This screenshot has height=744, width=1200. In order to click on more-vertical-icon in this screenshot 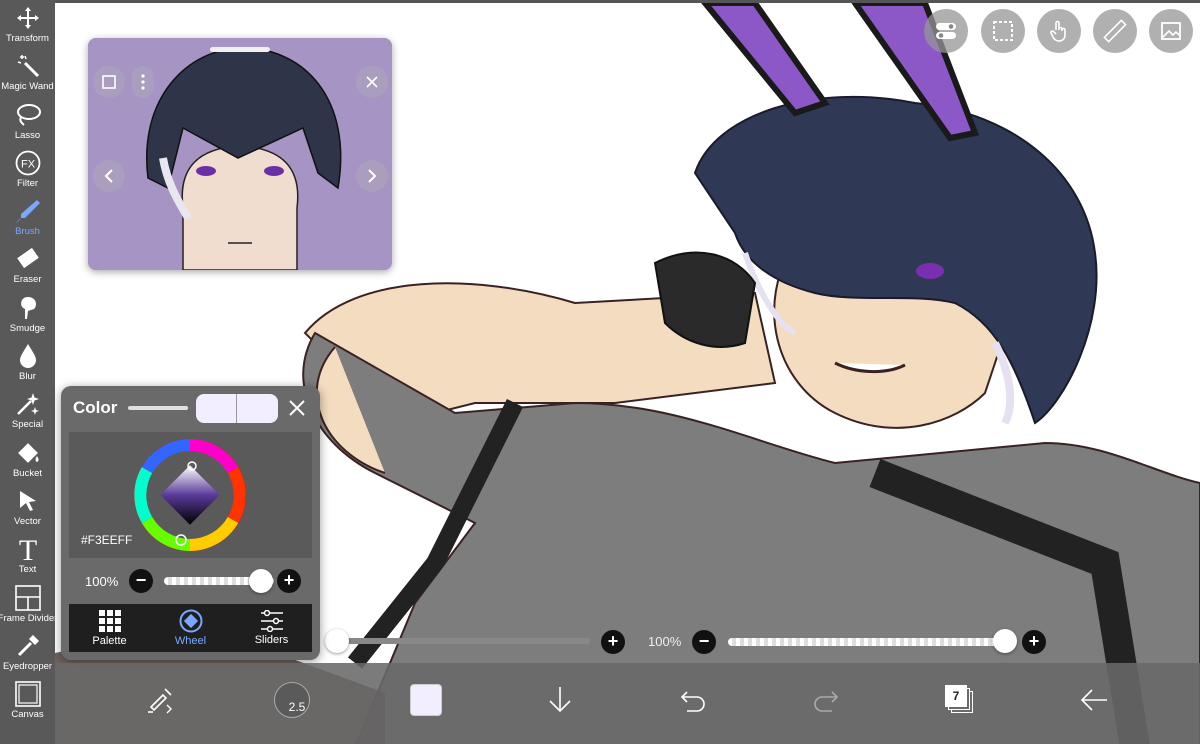, I will do `click(143, 82)`.